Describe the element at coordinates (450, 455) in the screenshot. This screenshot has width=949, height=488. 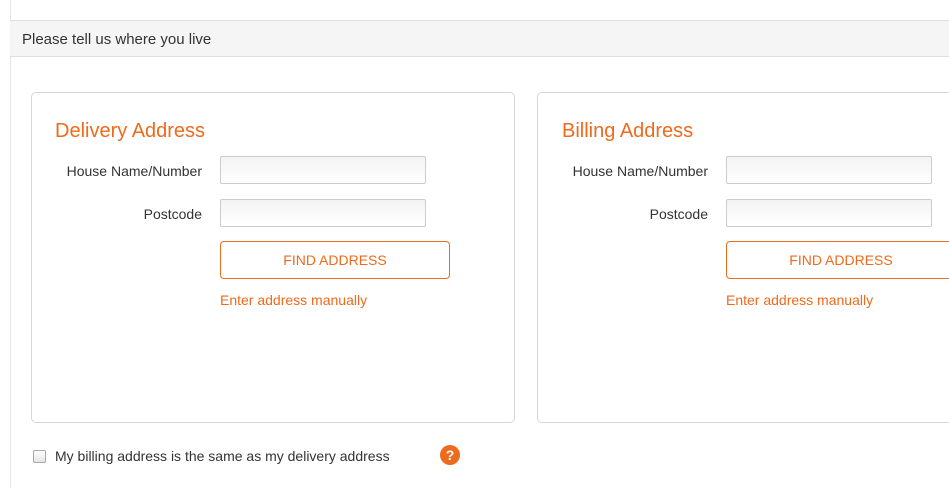
I see `question-circle-icon: ?` at that location.